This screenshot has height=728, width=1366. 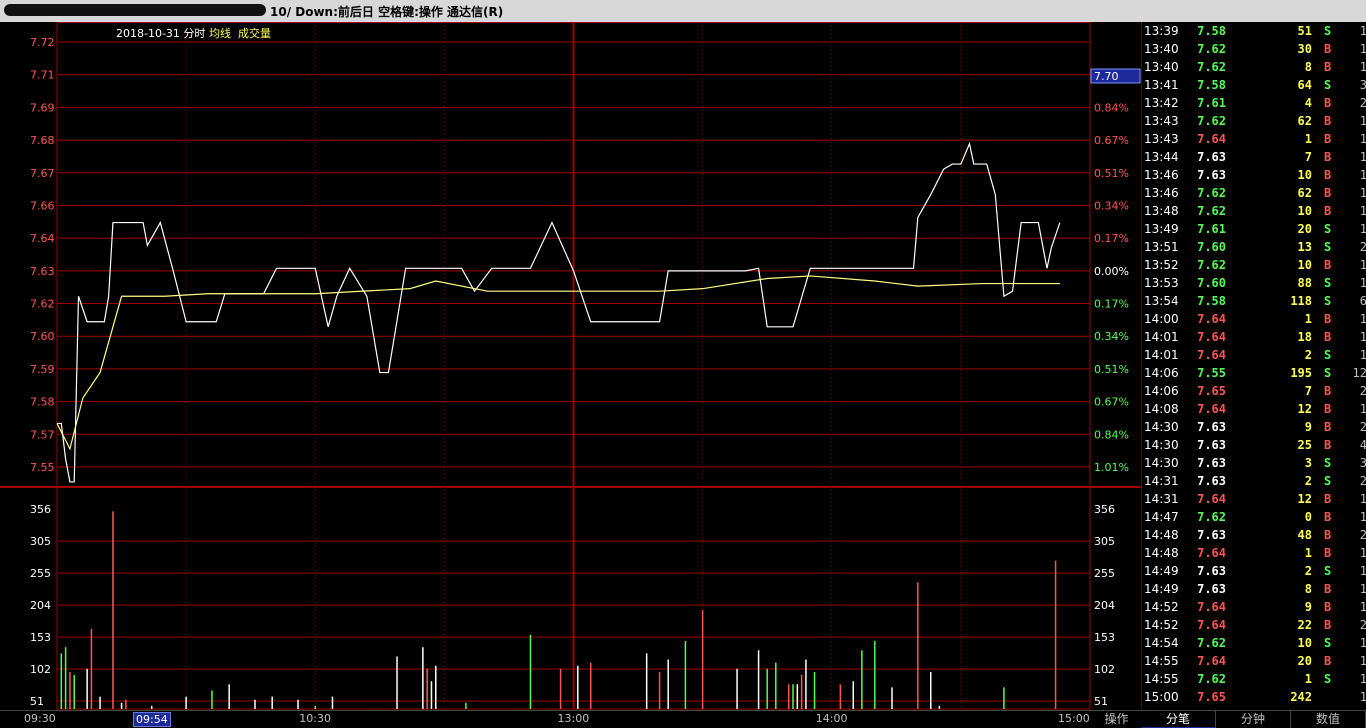 What do you see at coordinates (1254, 625) in the screenshot?
I see `tick-row: 14:52 7.64 22 B 2` at bounding box center [1254, 625].